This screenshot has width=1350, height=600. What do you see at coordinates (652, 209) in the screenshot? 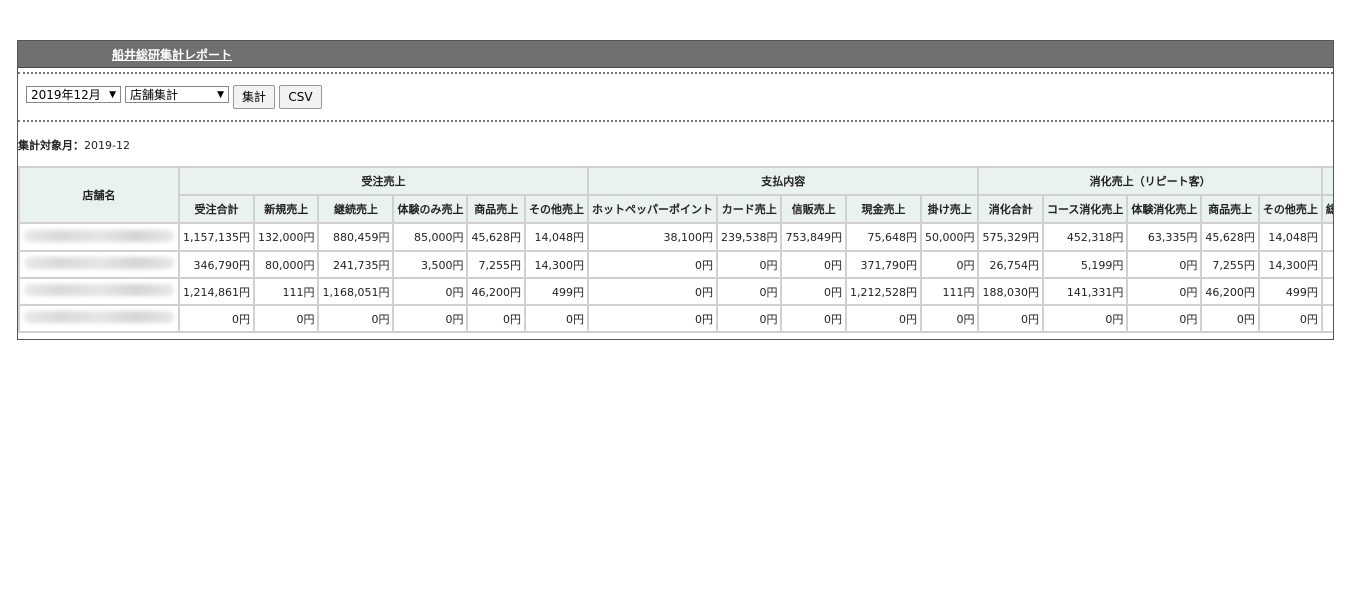
I see `column-header: ホットペッパーポイント` at bounding box center [652, 209].